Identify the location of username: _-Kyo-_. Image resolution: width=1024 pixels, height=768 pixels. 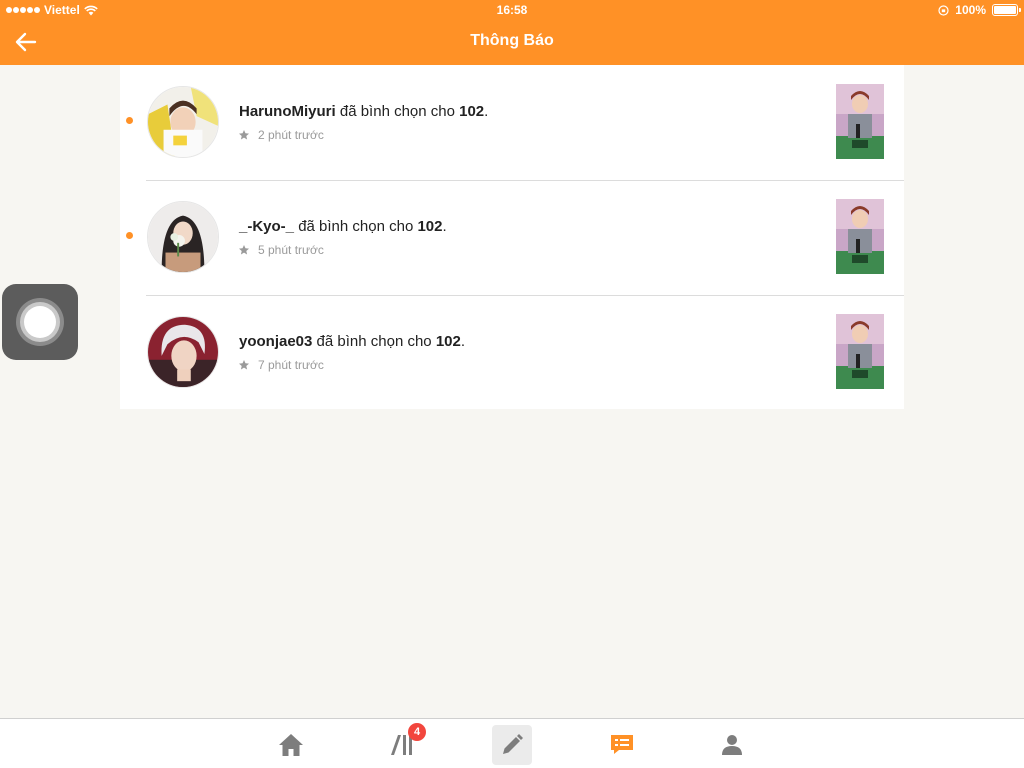
(266, 226).